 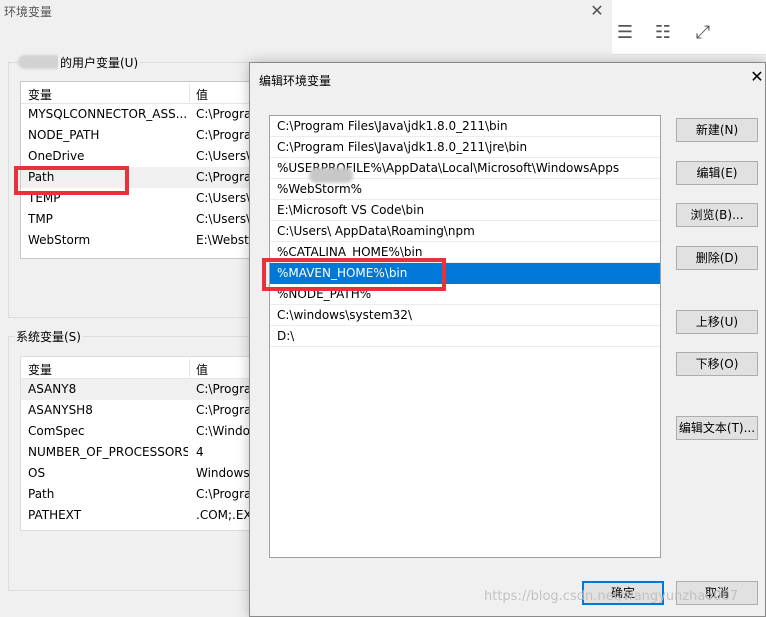 What do you see at coordinates (145, 515) in the screenshot?
I see `table-row: PATHEXT .COM;.EX` at bounding box center [145, 515].